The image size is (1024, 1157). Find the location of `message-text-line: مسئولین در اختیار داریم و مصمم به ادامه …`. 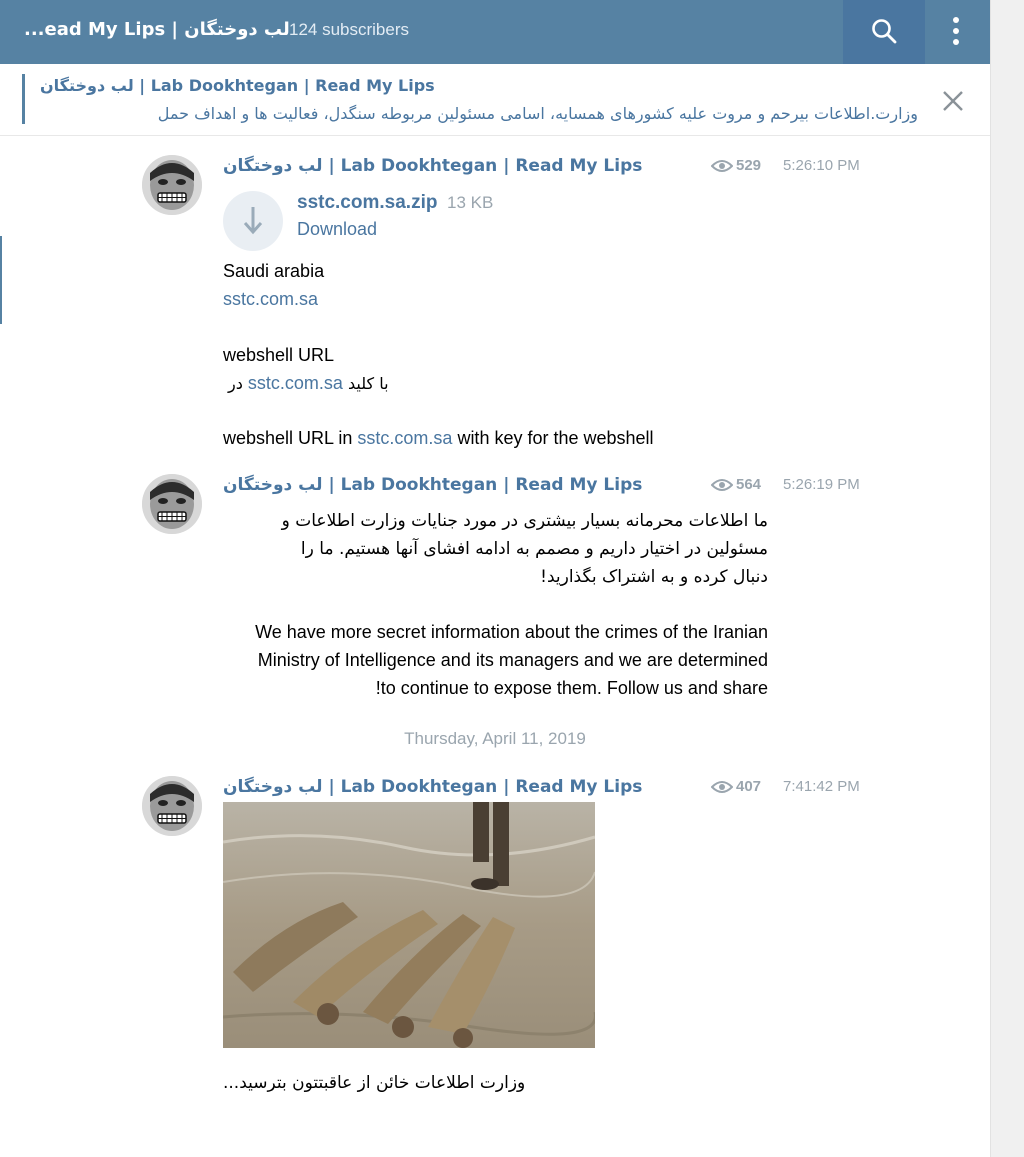

message-text-line: مسئولین در اختیار داریم و مصمم به ادامه … is located at coordinates (534, 549).